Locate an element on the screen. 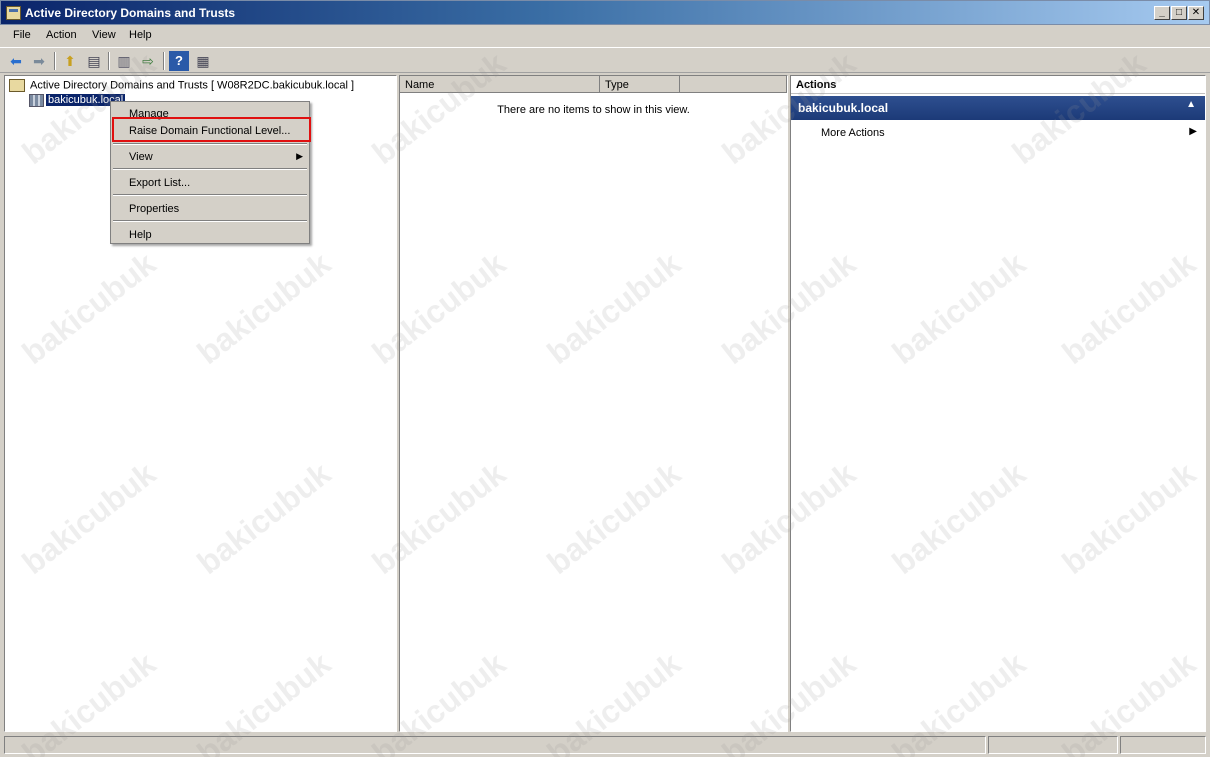  context-menu-help: Help is located at coordinates (210, 235).